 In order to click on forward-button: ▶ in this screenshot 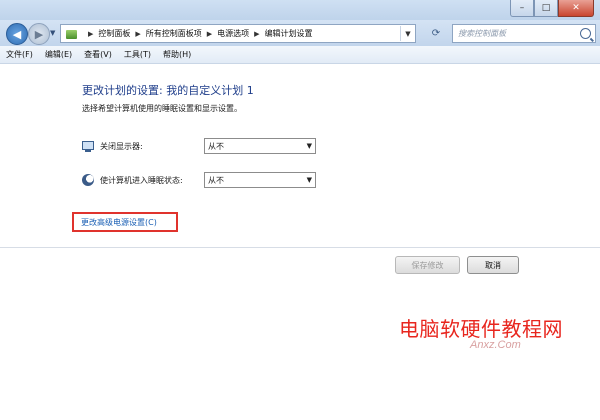, I will do `click(39, 34)`.